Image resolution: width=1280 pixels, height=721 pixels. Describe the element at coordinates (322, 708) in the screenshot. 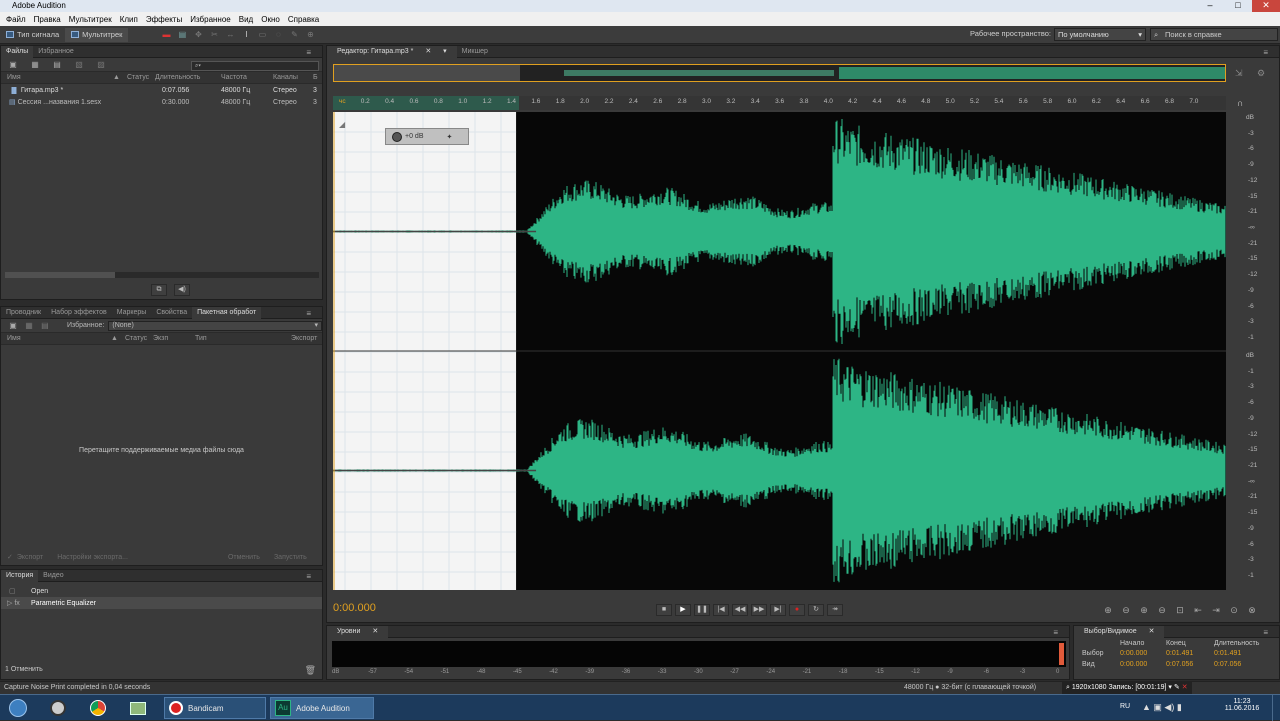

I see `taskbar-audition: Au Adobe Audition` at that location.